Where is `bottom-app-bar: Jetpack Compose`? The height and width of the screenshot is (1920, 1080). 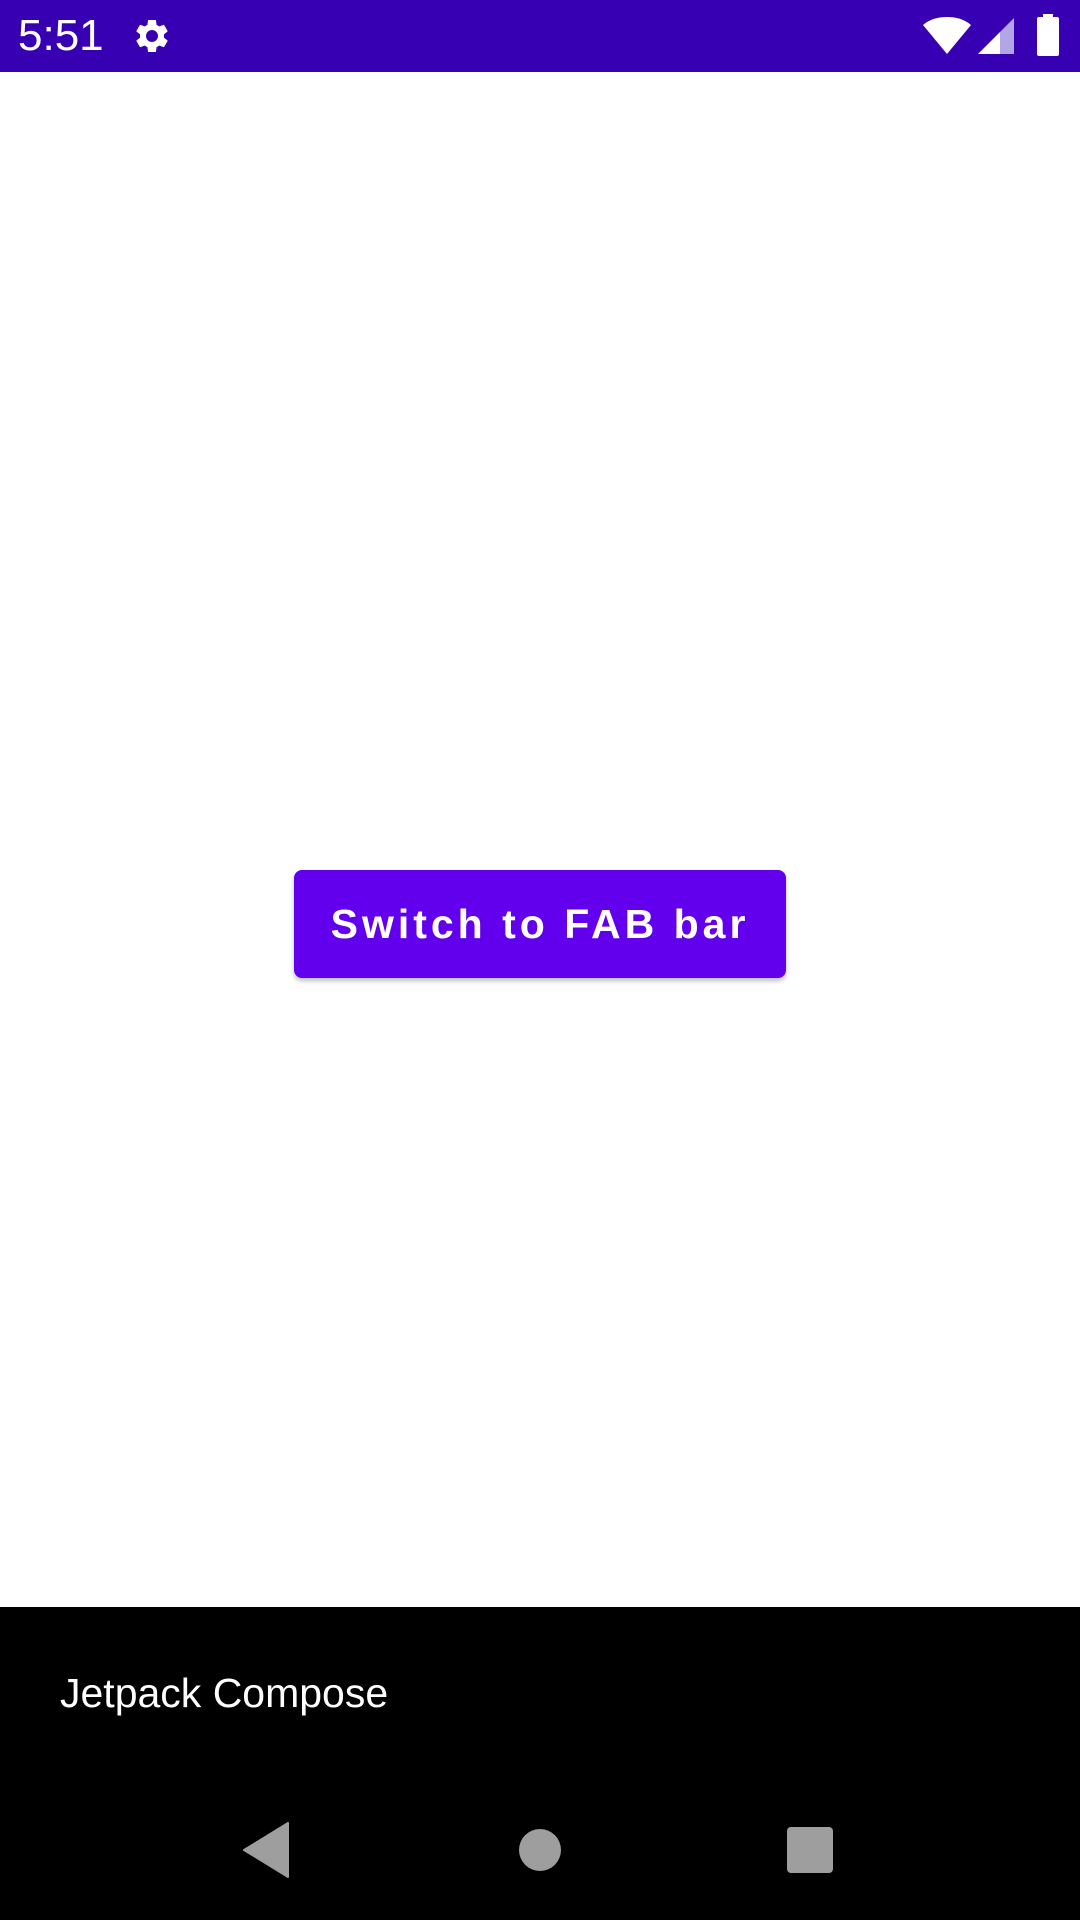
bottom-app-bar: Jetpack Compose is located at coordinates (540, 1692).